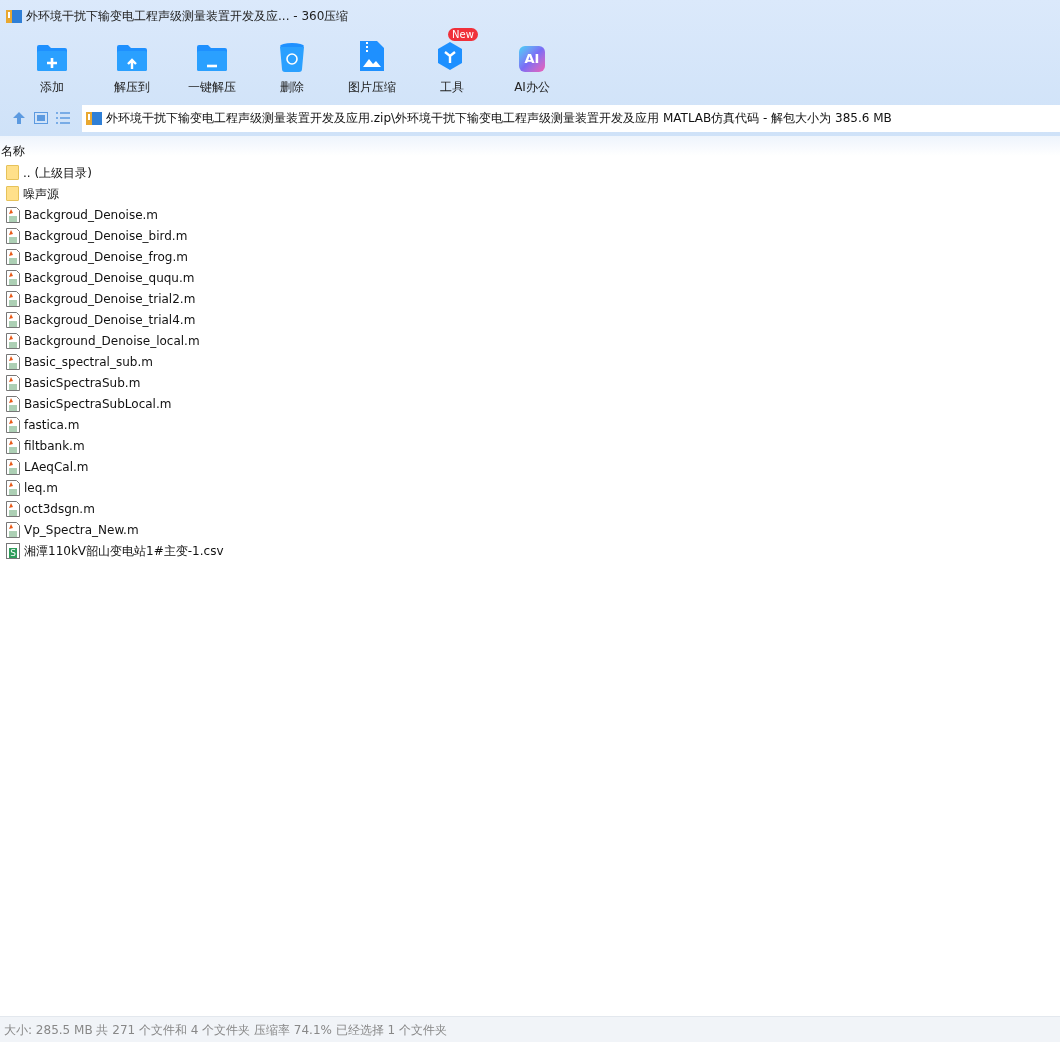 This screenshot has height=1042, width=1060. What do you see at coordinates (41, 118) in the screenshot?
I see `thumbnail-view-icon` at bounding box center [41, 118].